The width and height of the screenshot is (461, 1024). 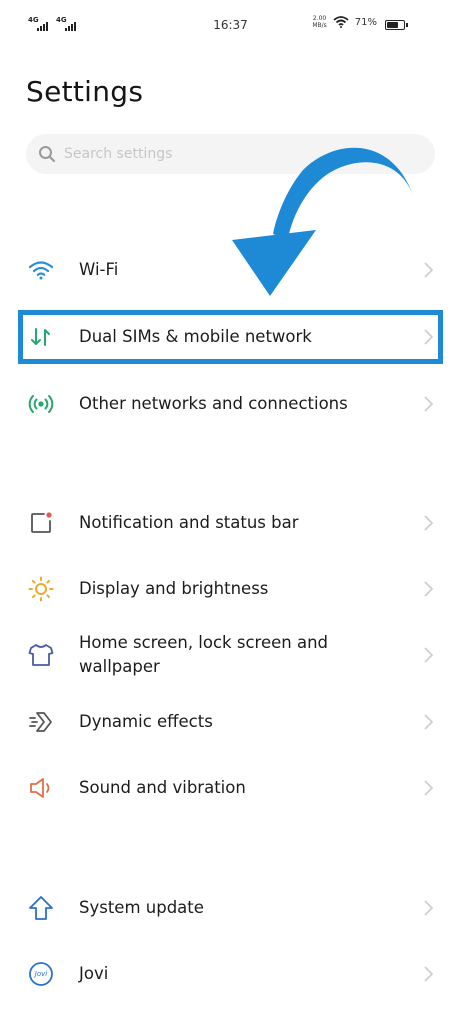 What do you see at coordinates (213, 403) in the screenshot?
I see `settings-item-label: Other networks and connections` at bounding box center [213, 403].